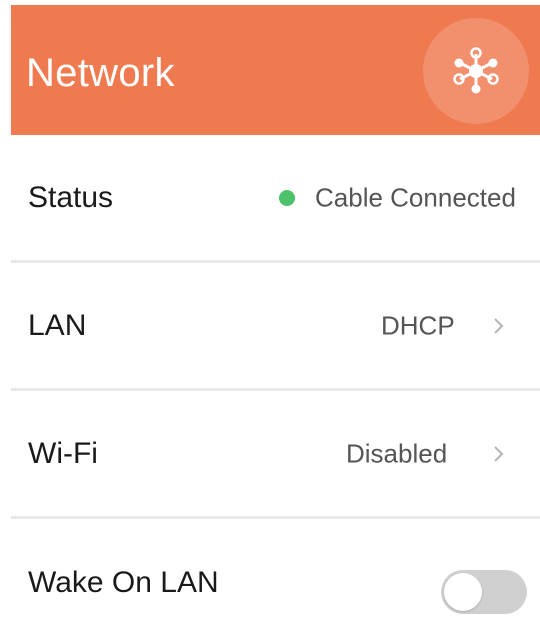  What do you see at coordinates (100, 73) in the screenshot?
I see `page-title: Network` at bounding box center [100, 73].